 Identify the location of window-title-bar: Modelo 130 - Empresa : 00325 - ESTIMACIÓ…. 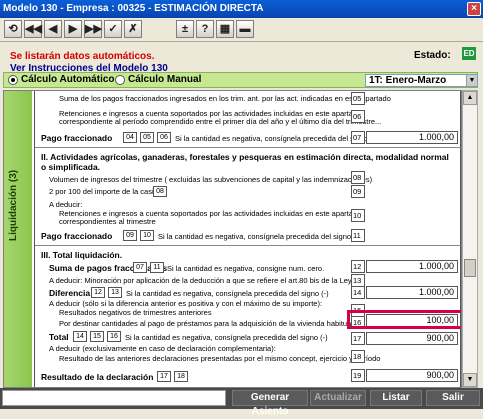
(241, 9).